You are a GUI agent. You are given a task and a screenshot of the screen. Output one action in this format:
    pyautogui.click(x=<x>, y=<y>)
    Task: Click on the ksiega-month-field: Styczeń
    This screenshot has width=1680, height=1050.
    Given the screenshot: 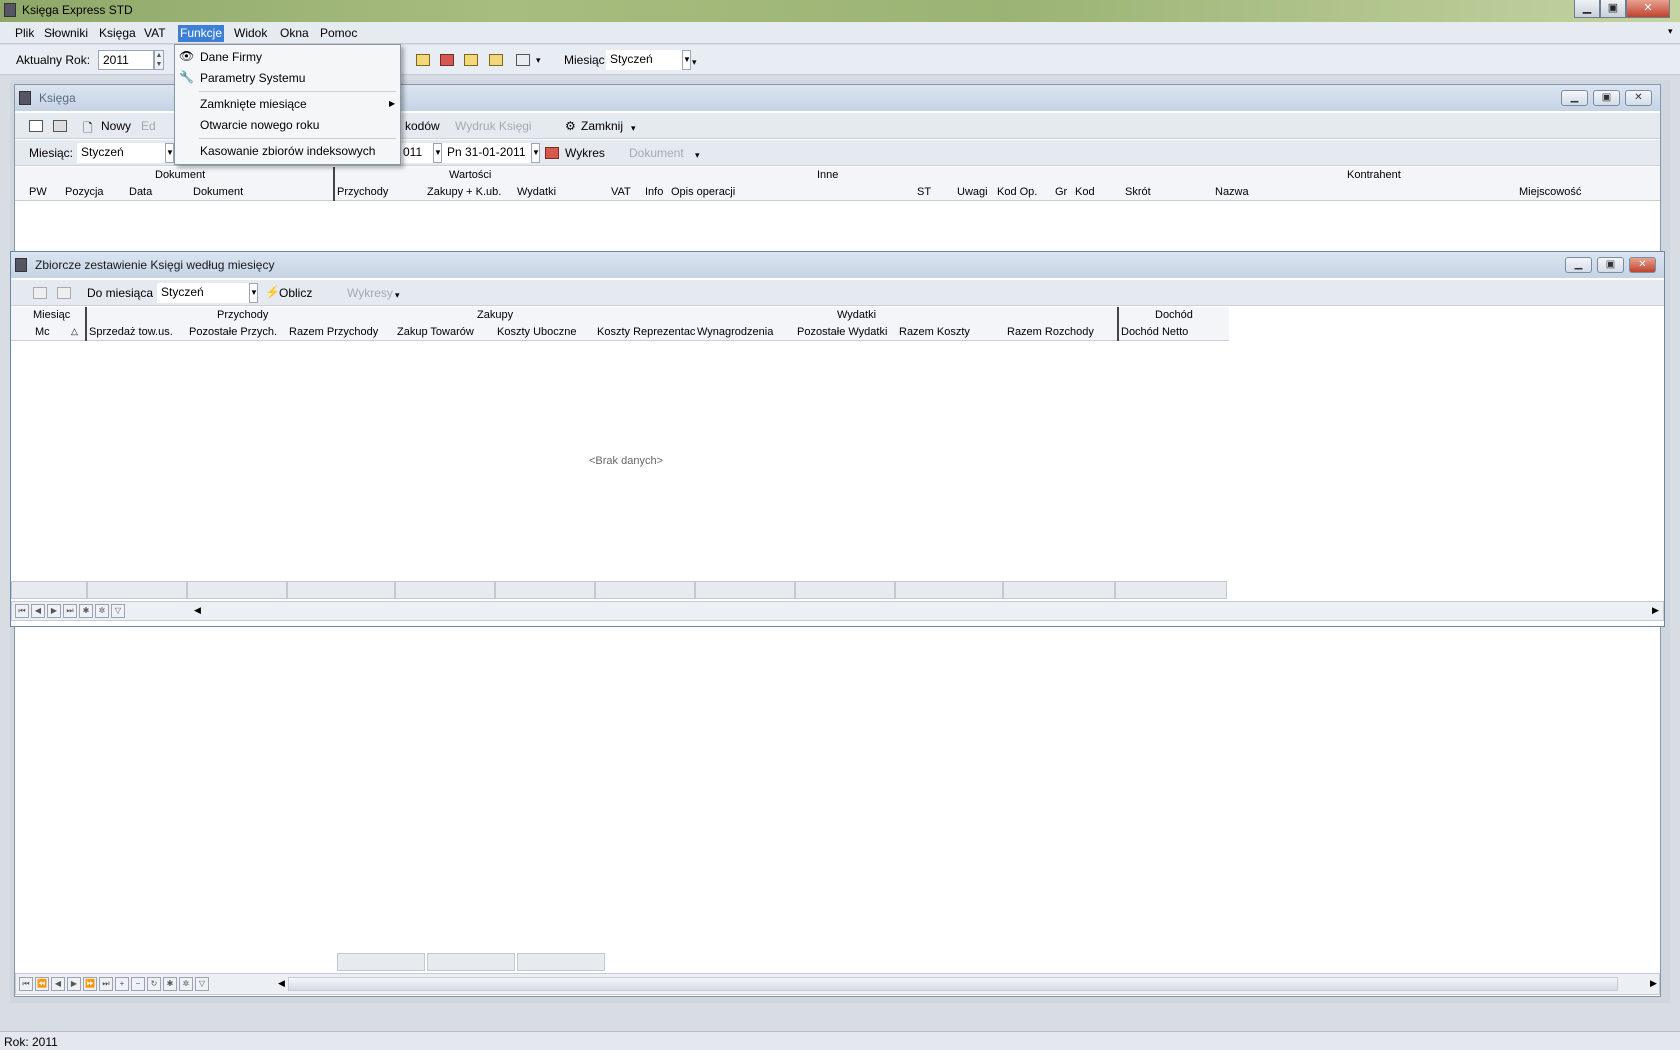 What is the action you would take?
    pyautogui.click(x=121, y=153)
    